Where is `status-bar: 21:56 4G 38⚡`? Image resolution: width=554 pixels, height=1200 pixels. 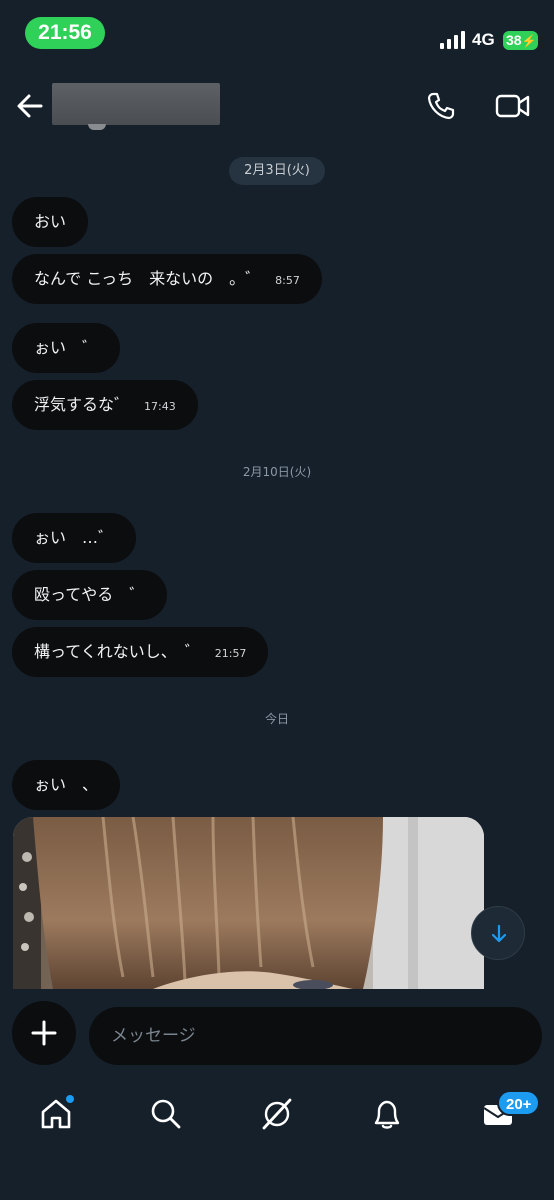
status-bar: 21:56 4G 38⚡ is located at coordinates (277, 35).